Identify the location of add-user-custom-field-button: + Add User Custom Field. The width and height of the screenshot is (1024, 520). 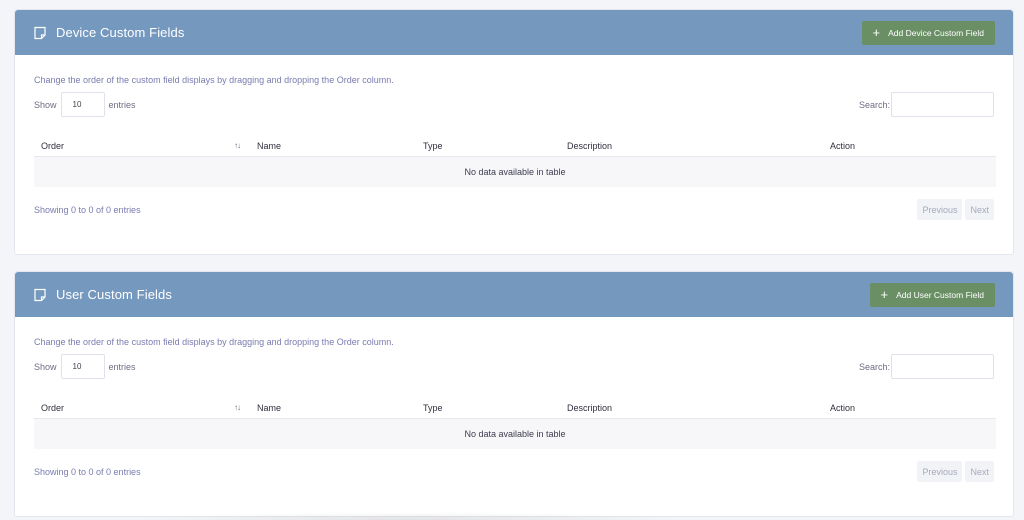
(932, 294).